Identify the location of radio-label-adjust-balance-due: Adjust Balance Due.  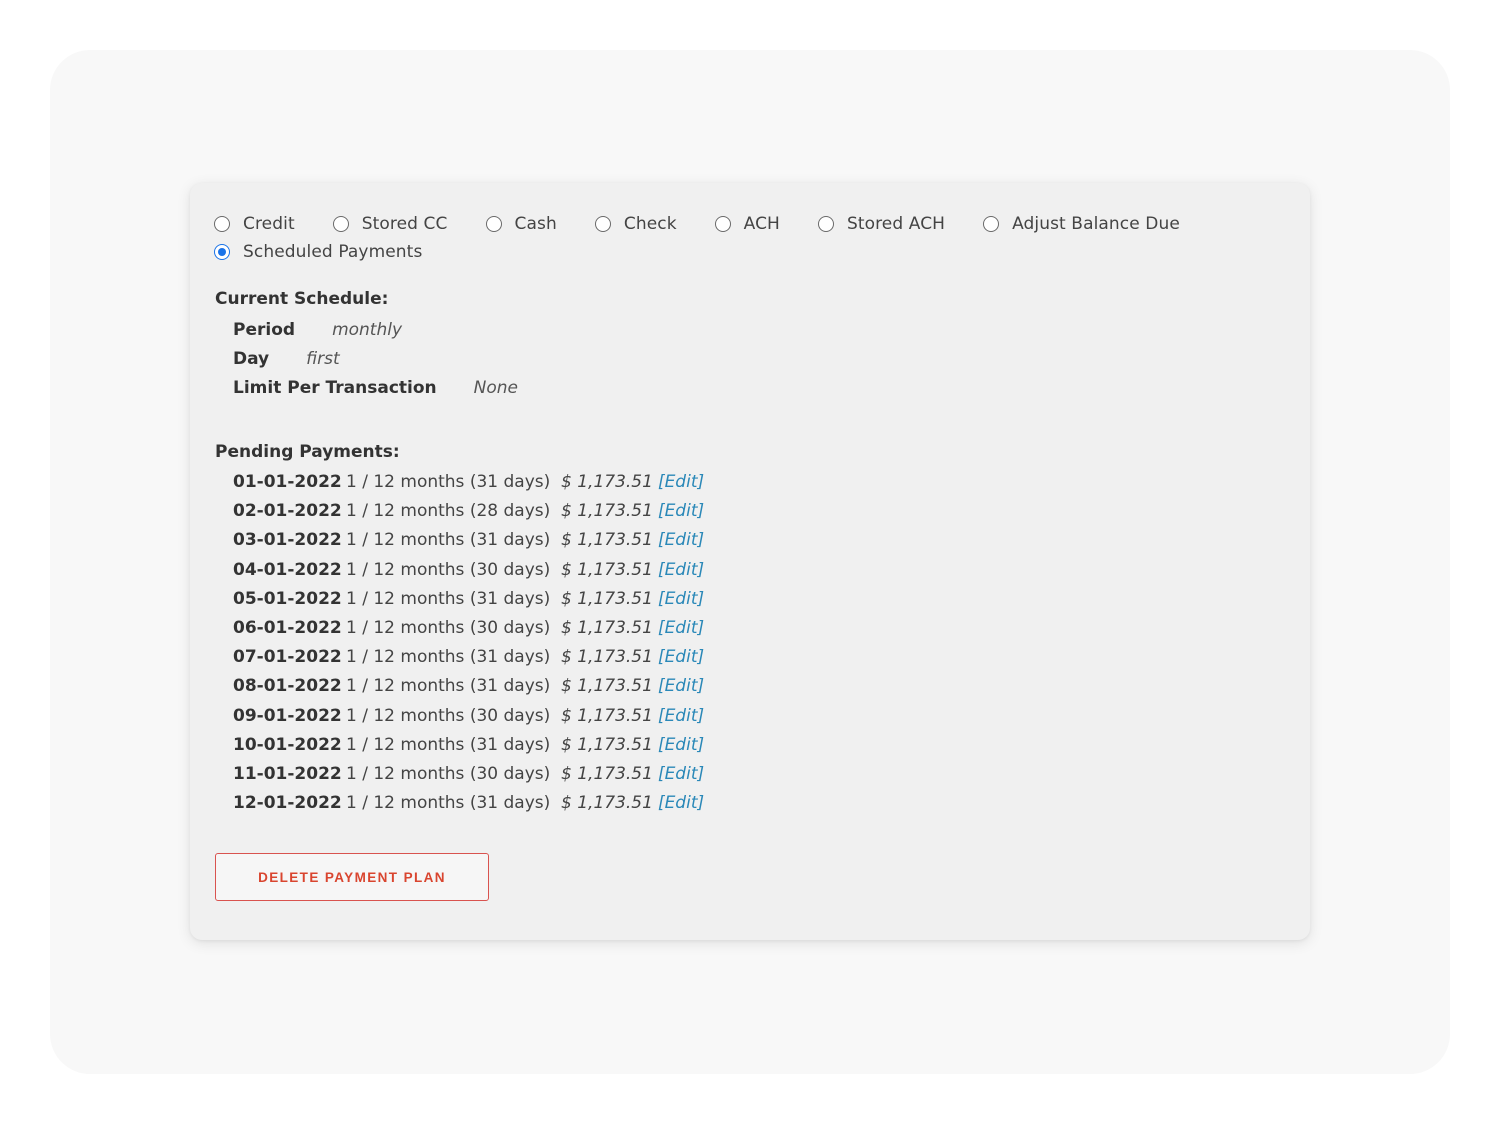
(1096, 224).